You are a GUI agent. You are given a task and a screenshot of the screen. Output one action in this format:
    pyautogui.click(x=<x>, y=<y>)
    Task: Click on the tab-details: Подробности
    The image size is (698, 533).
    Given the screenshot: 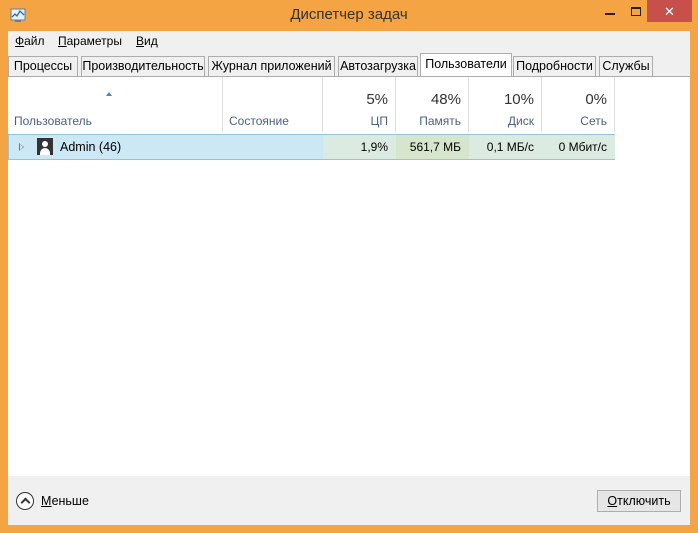 What is the action you would take?
    pyautogui.click(x=554, y=66)
    